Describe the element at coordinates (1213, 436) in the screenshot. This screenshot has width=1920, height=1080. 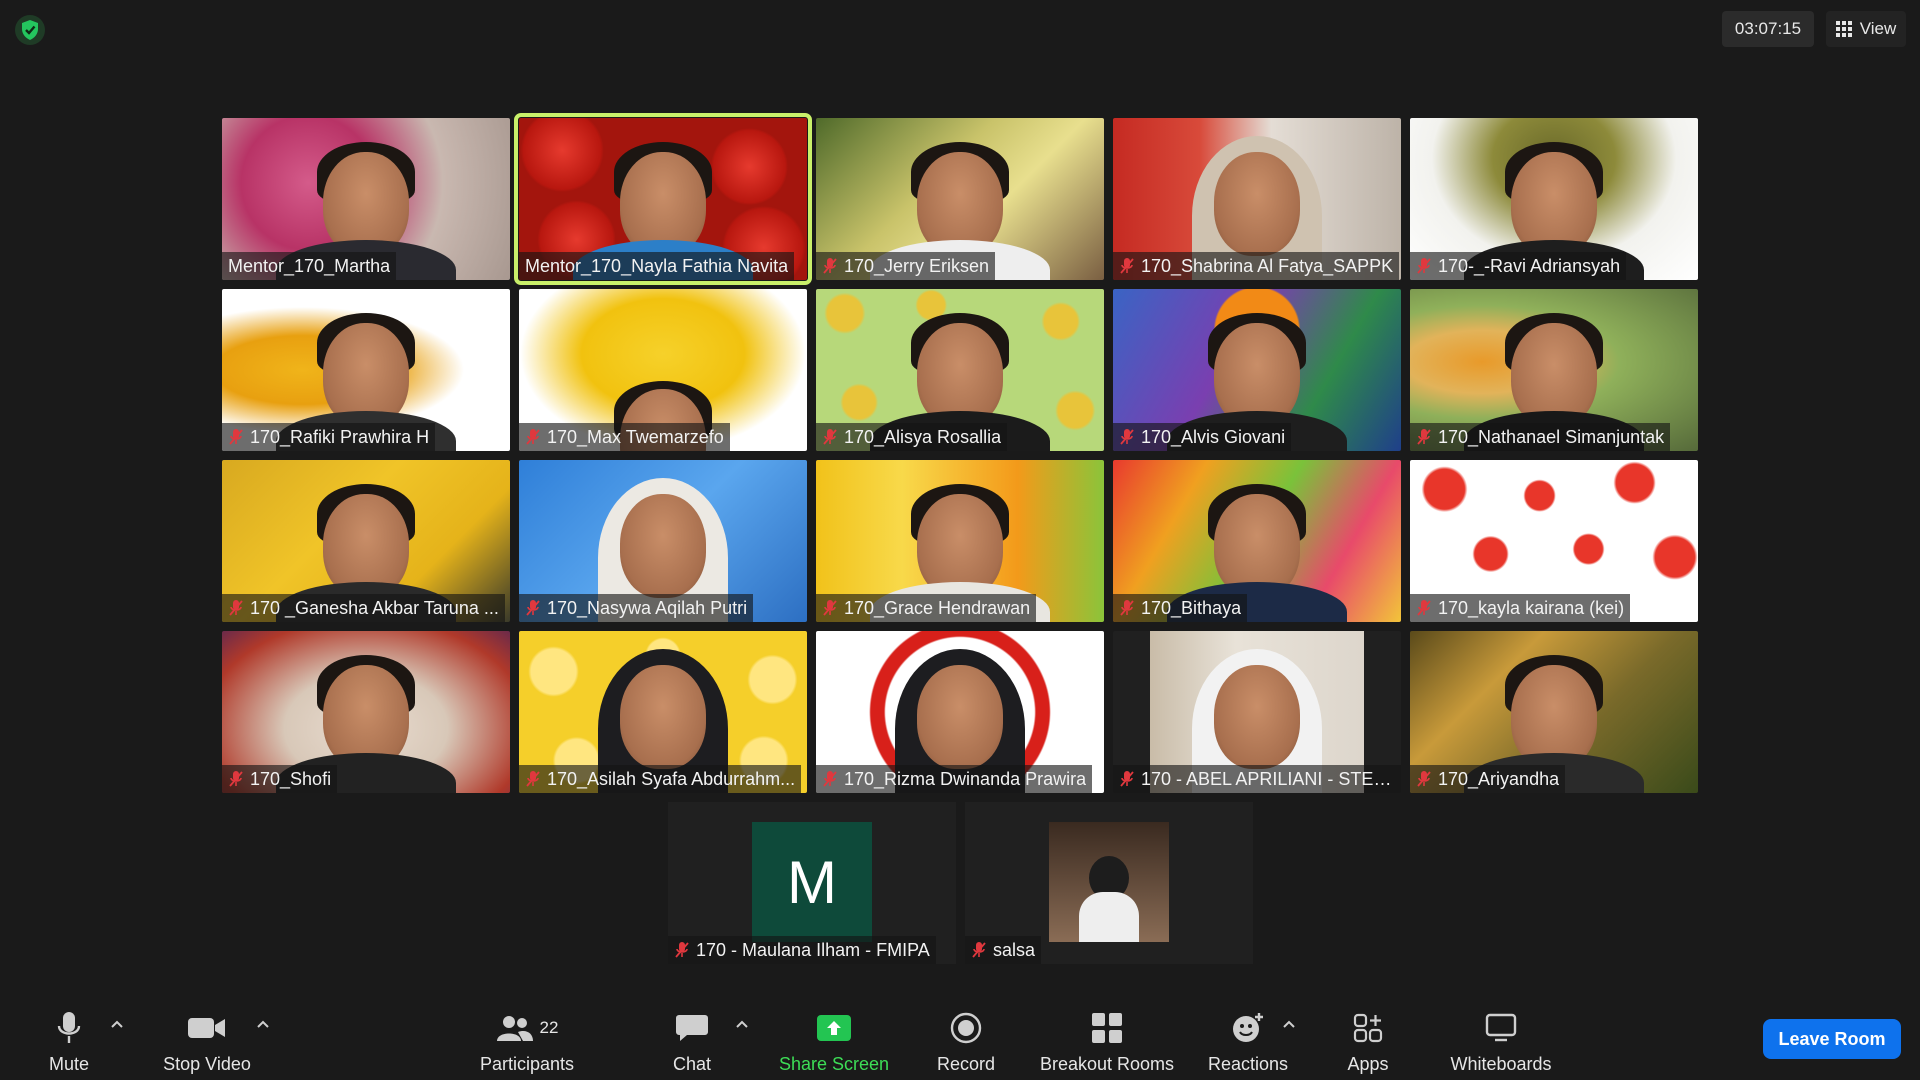
I see `participant-name: 170_Alvis Giovani` at that location.